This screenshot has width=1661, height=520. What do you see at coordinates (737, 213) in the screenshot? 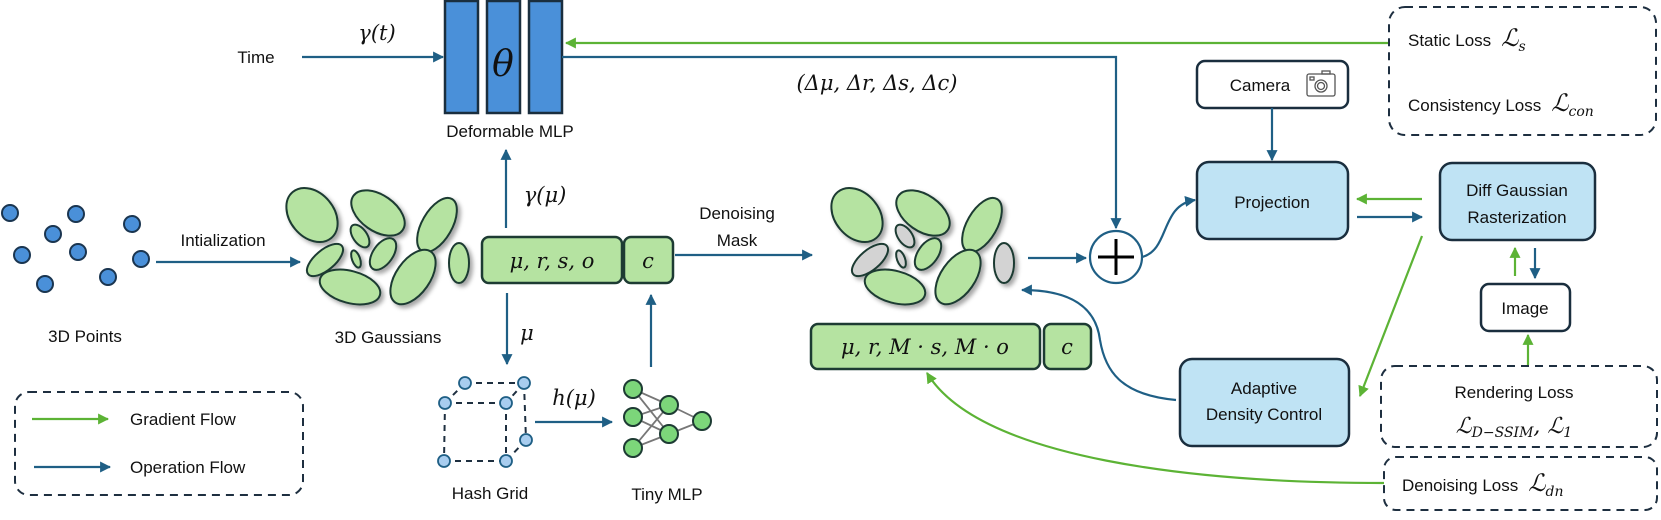
I see `denoising-mask-label-1: Denoising` at bounding box center [737, 213].